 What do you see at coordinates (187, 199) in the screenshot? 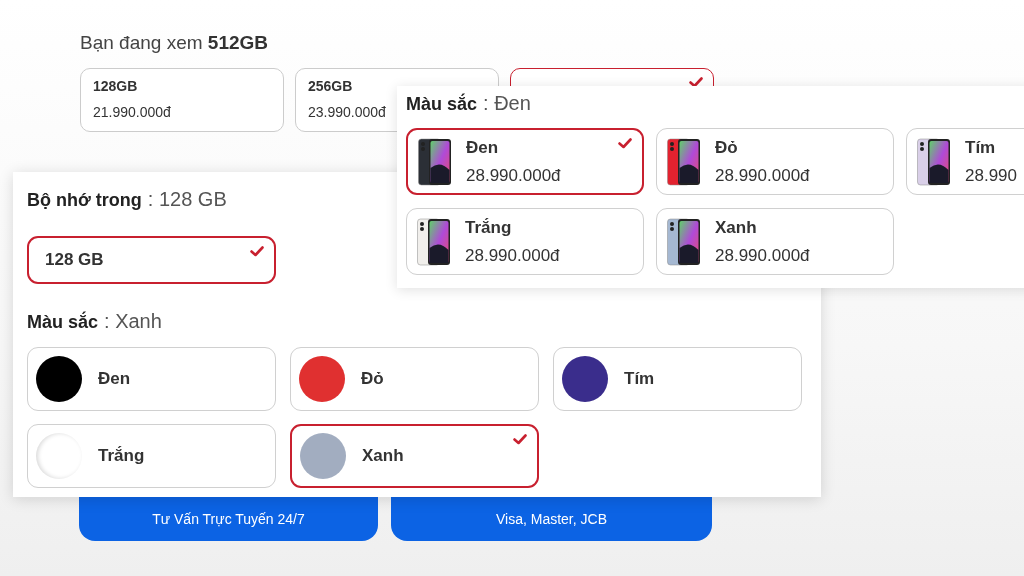
I see `storage-value: : 128 GB` at bounding box center [187, 199].